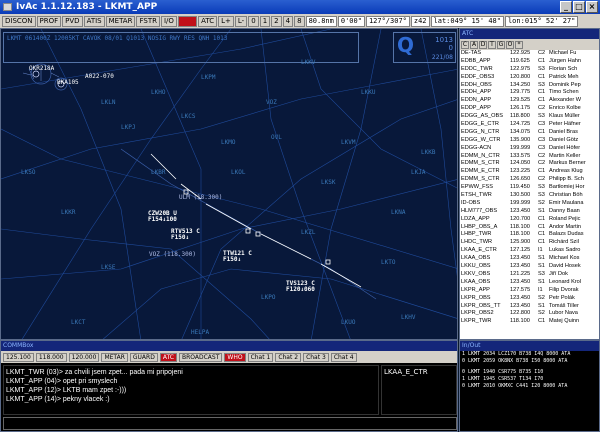 This screenshot has width=600, height=432. What do you see at coordinates (162, 217) in the screenshot?
I see `aircraft-tag: CZW20B U F154↓100` at bounding box center [162, 217].